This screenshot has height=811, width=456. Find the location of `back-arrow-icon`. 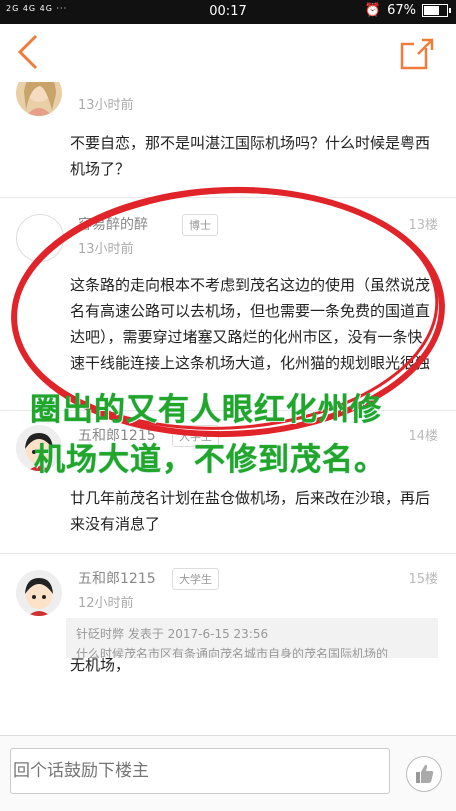

back-arrow-icon is located at coordinates (29, 52).